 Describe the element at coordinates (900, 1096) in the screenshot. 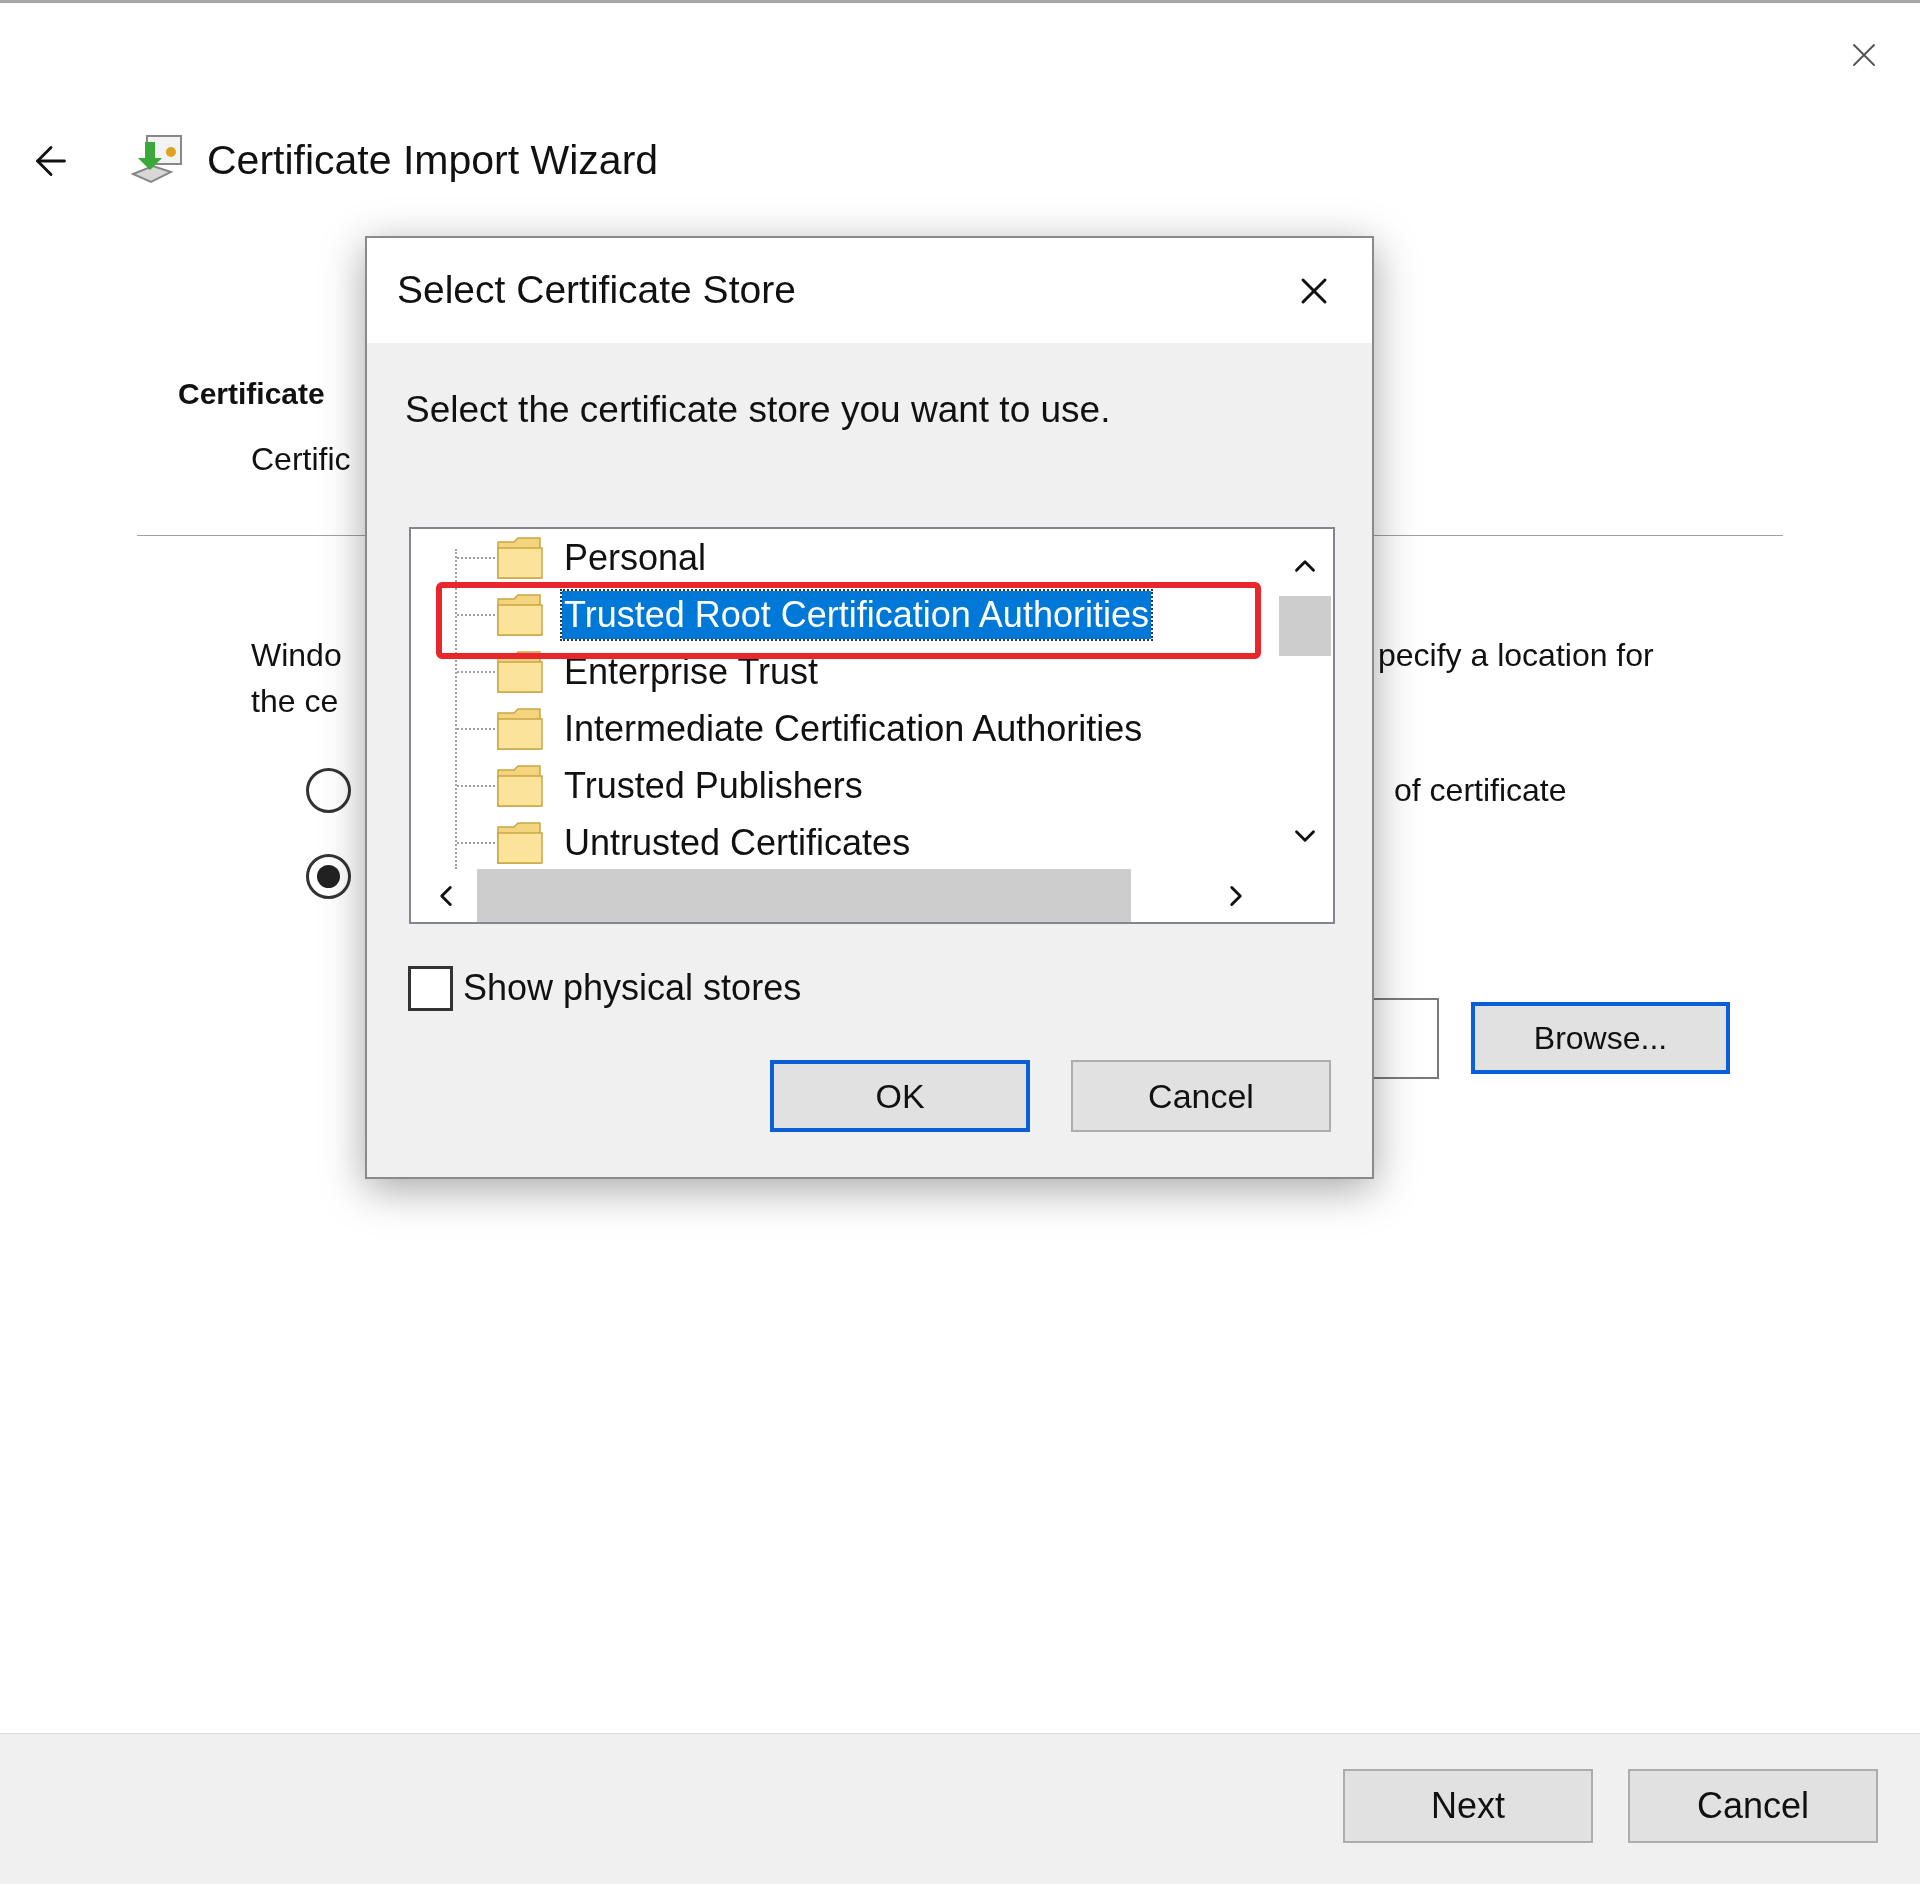

I see `dialog-button: OK` at that location.